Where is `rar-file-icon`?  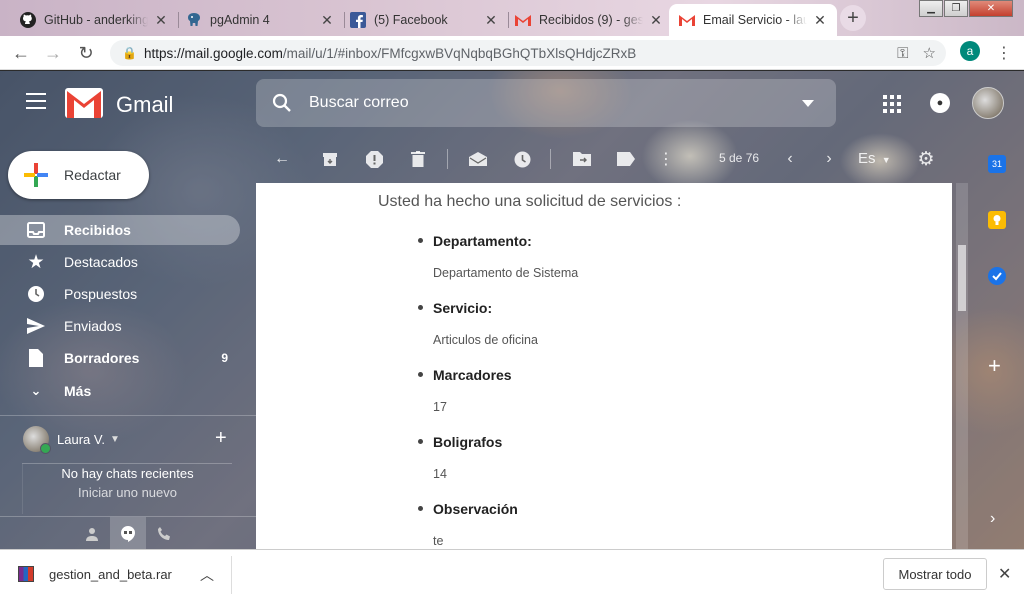
rar-file-icon is located at coordinates (26, 574).